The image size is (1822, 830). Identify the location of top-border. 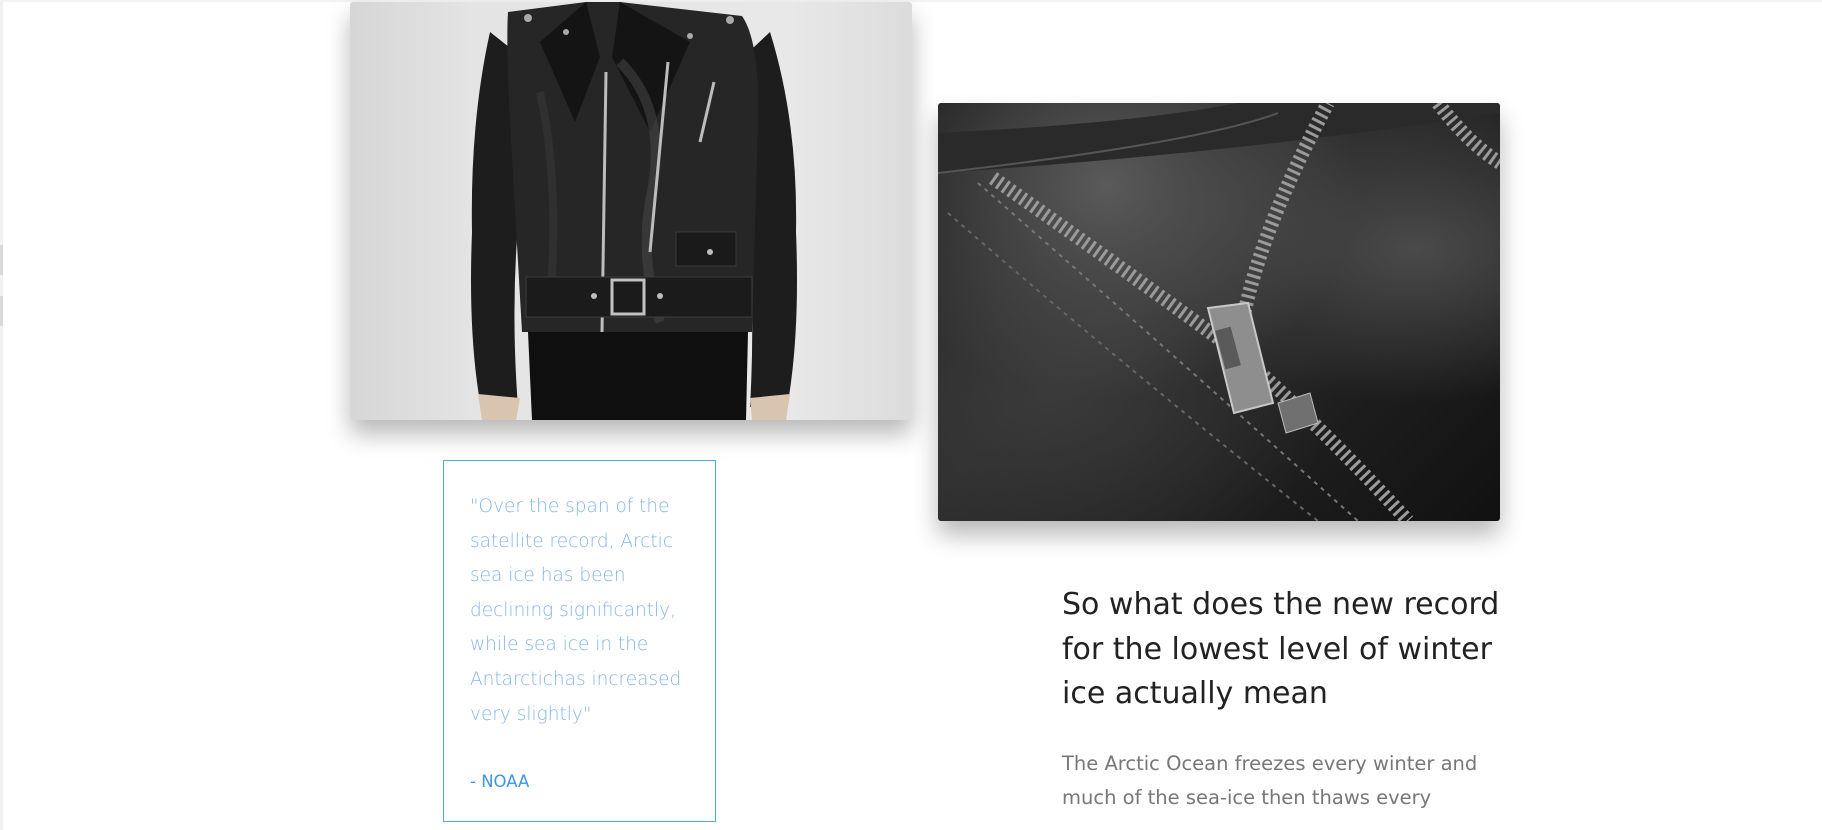
(911, 1).